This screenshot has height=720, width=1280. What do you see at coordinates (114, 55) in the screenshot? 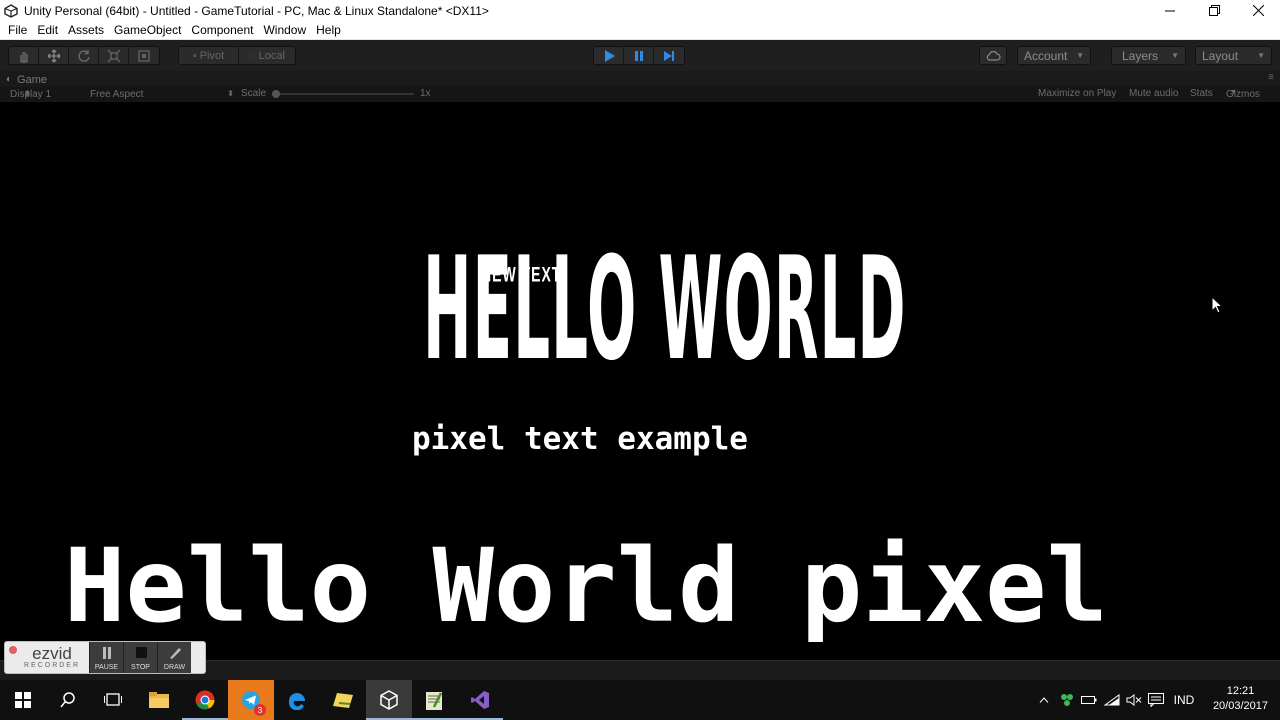
I see `scale-tool-icon` at bounding box center [114, 55].